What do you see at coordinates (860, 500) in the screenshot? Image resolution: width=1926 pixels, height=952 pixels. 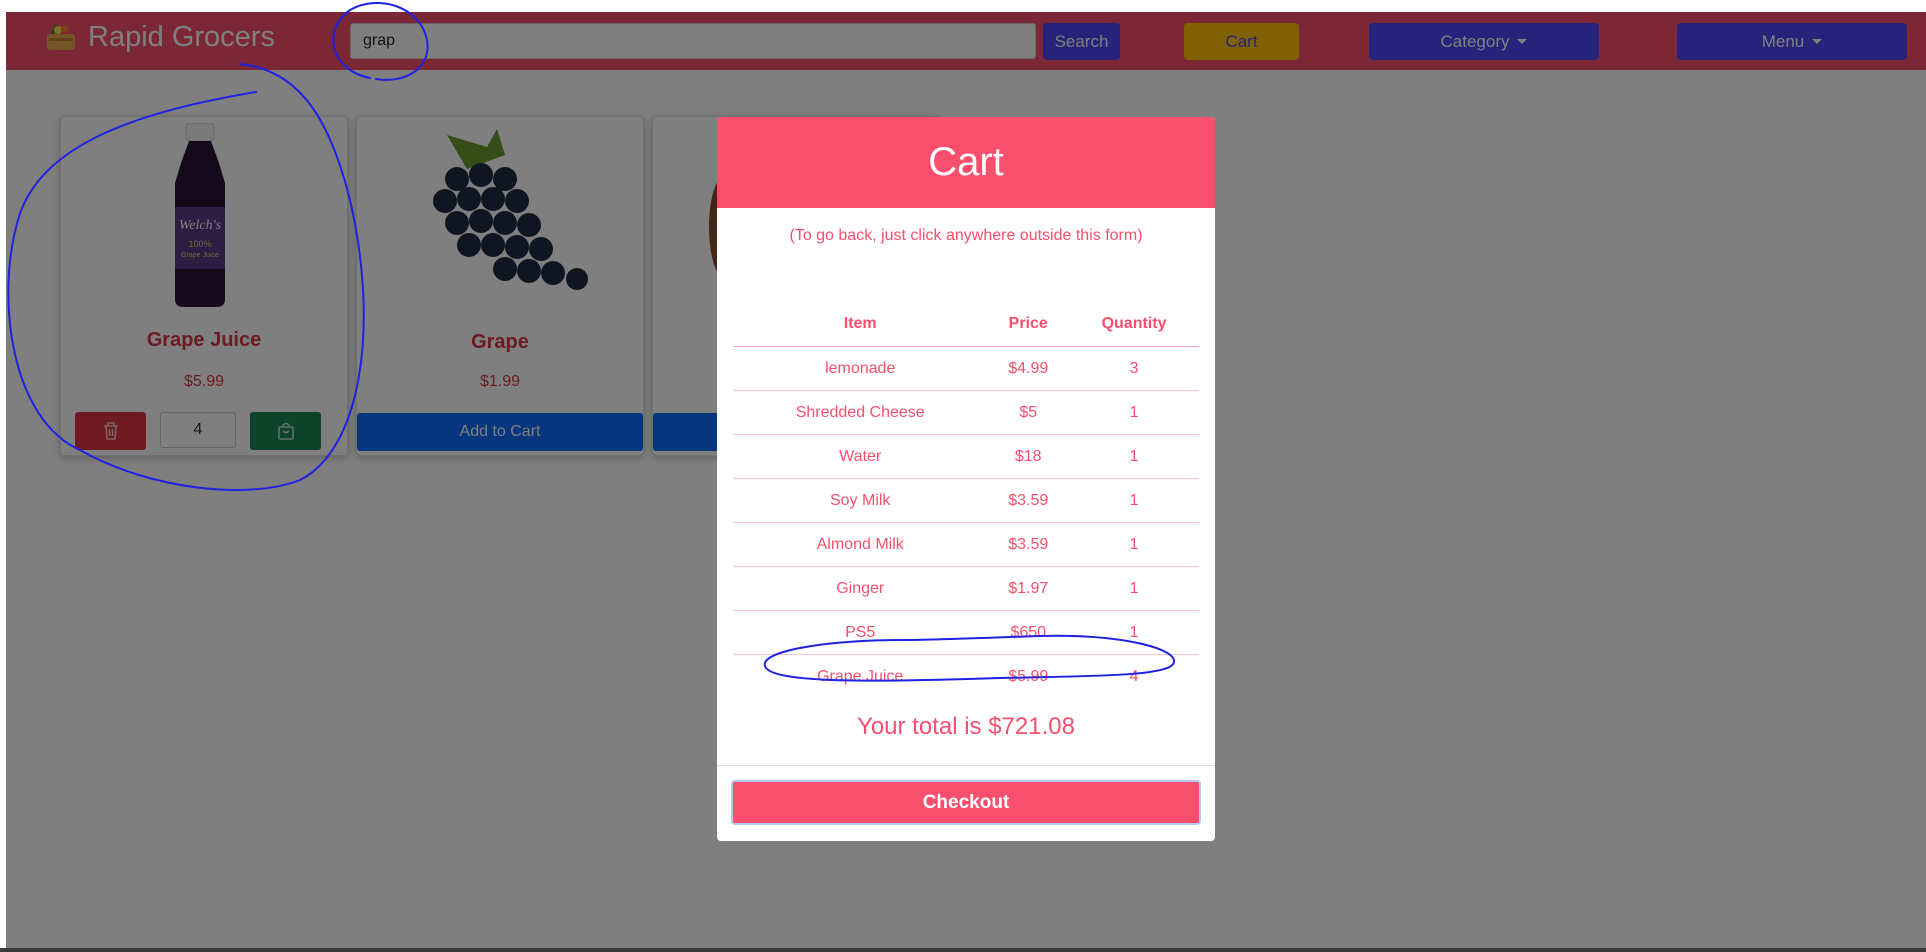 I see `cart-item-name: Soy Milk` at bounding box center [860, 500].